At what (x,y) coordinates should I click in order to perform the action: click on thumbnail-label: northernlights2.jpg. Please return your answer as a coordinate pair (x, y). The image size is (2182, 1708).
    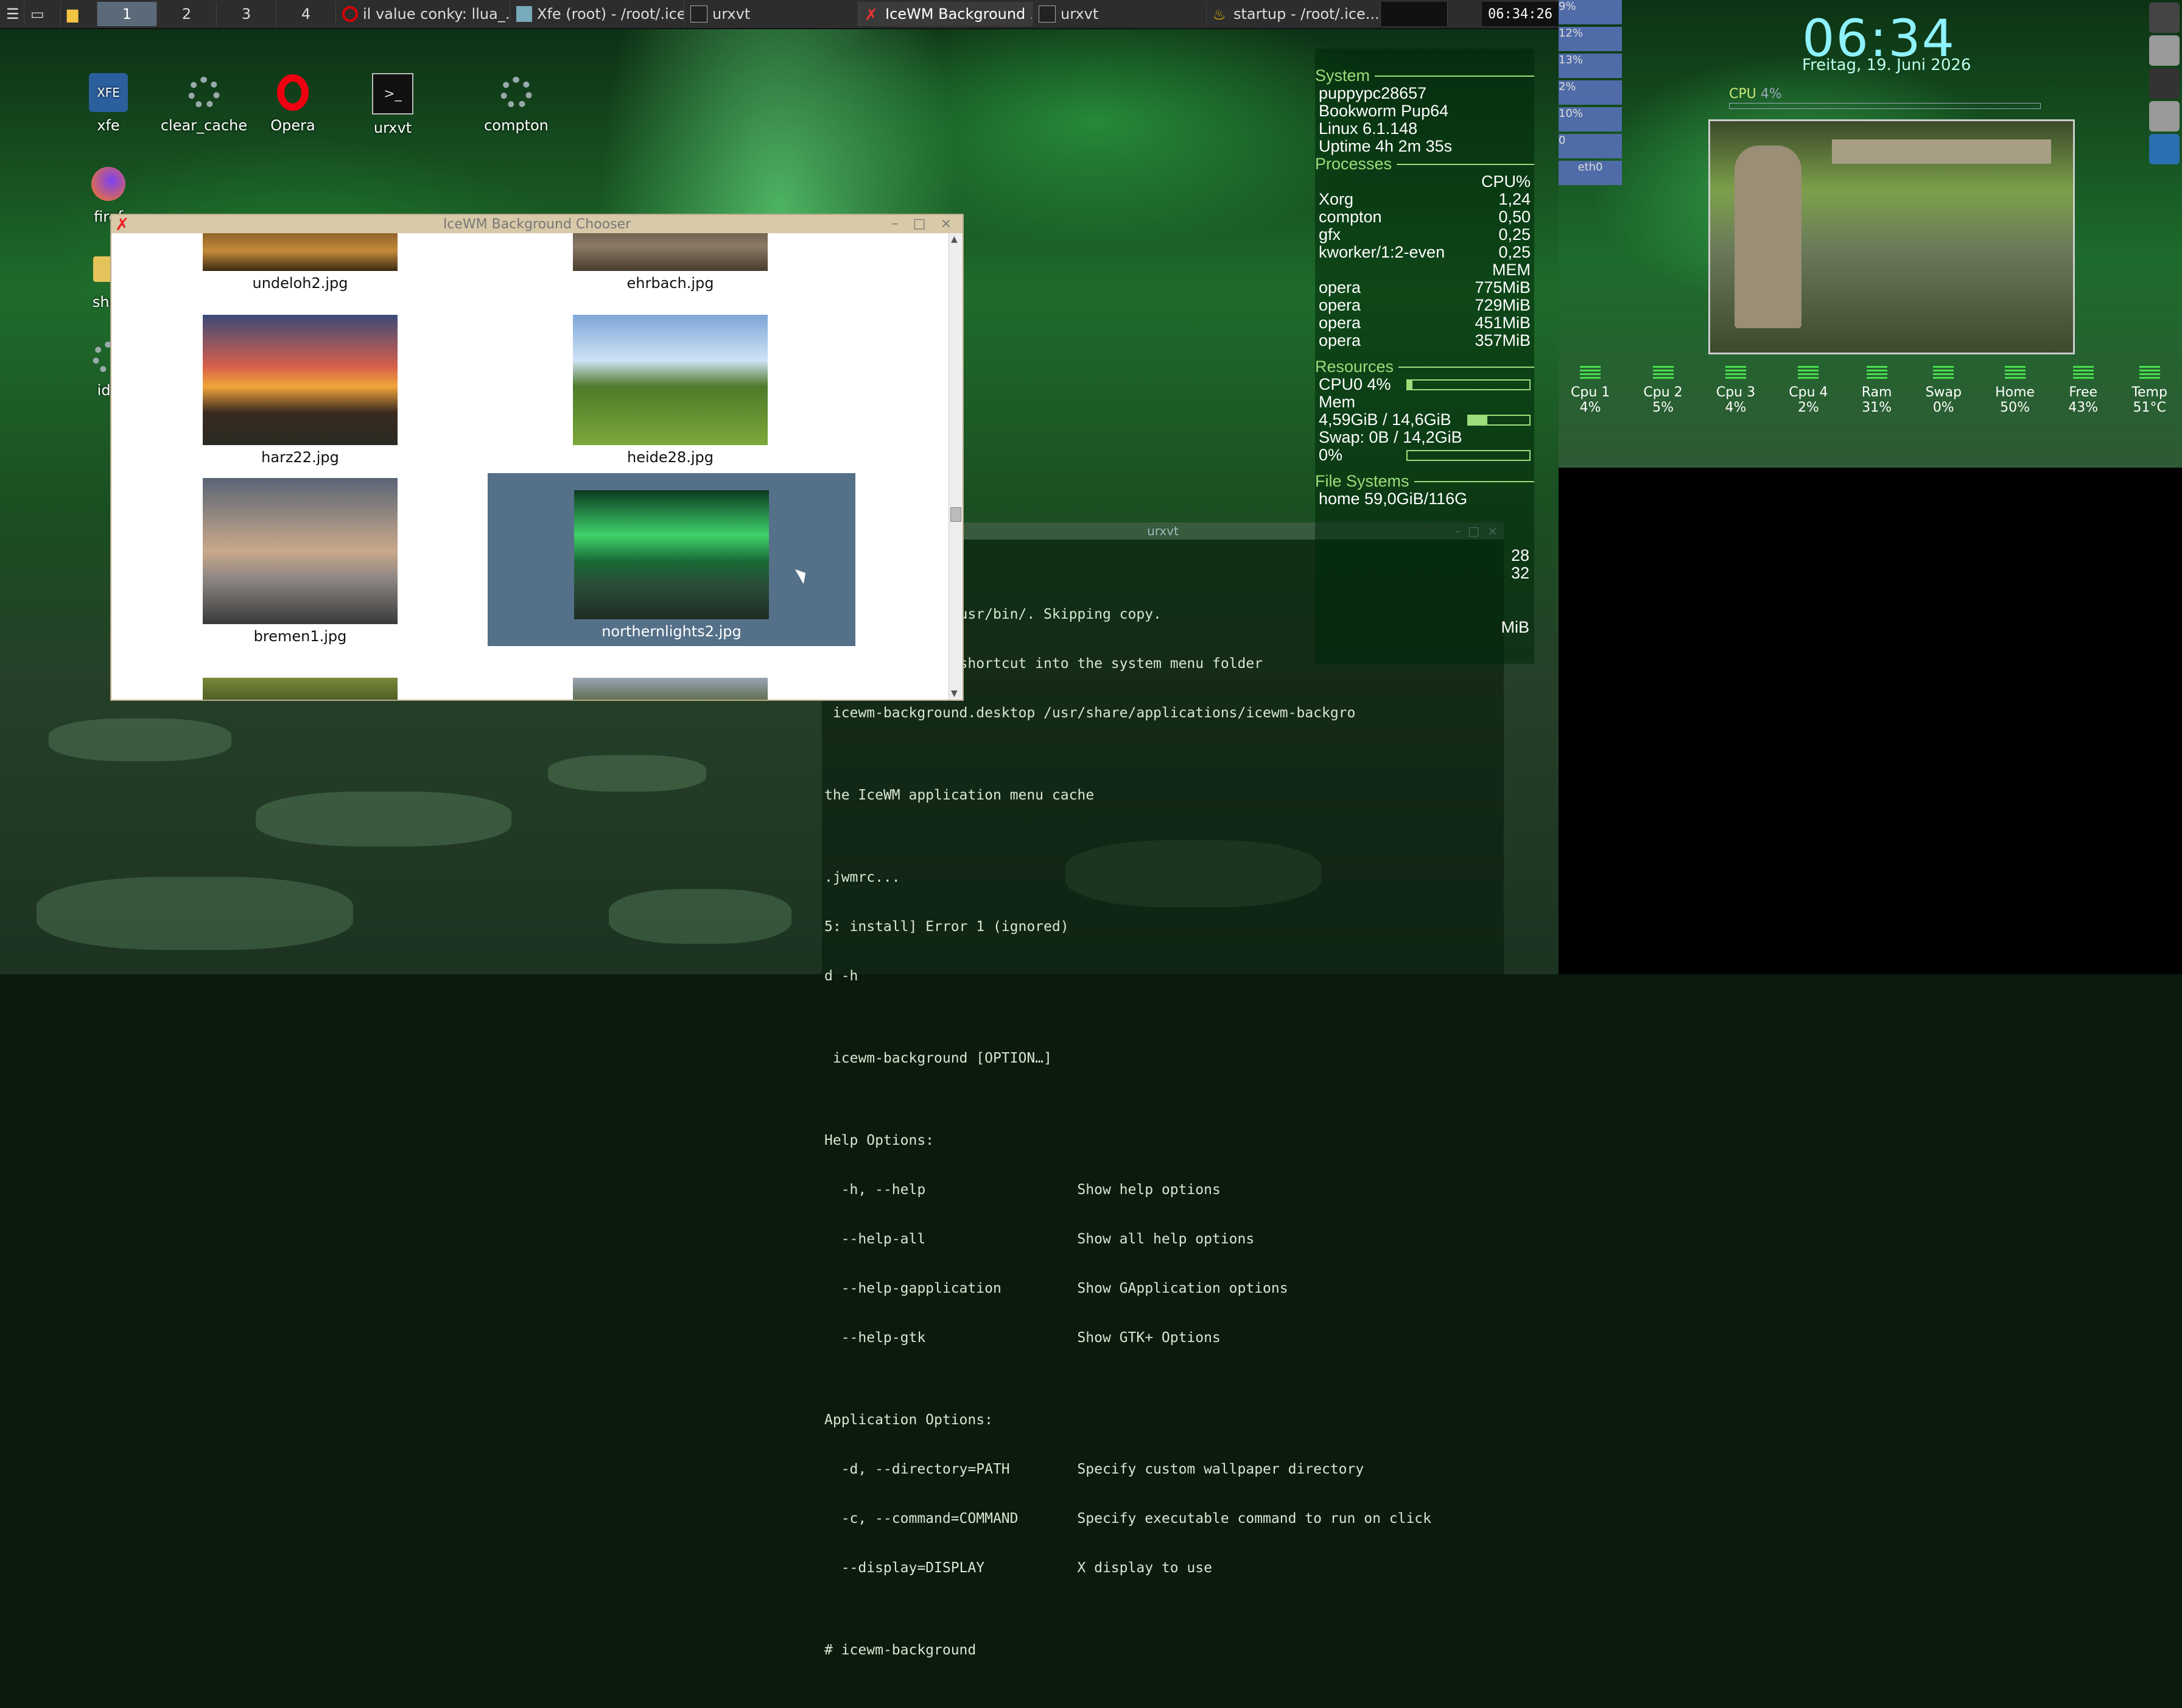
    Looking at the image, I should click on (672, 631).